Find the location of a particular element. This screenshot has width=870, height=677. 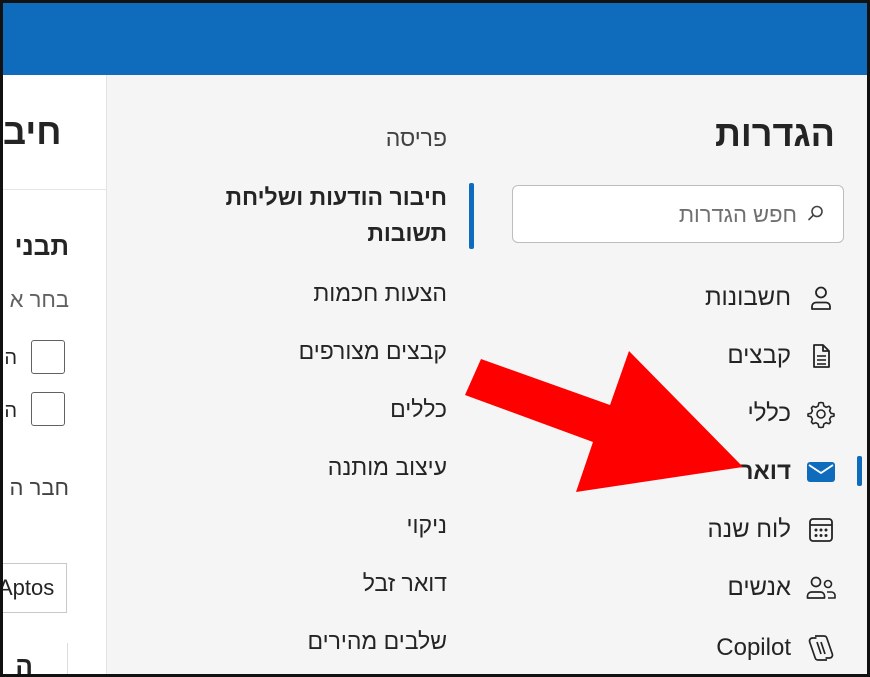

nav-item-label: אנשים is located at coordinates (759, 587).